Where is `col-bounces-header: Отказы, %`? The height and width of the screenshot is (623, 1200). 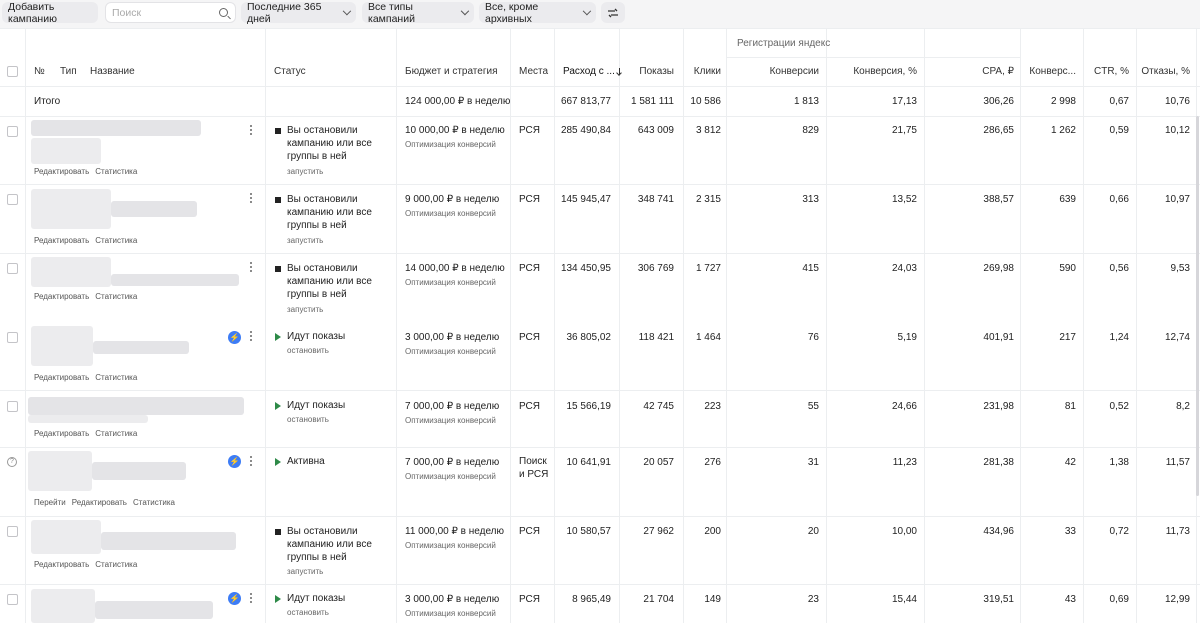
col-bounces-header: Отказы, % is located at coordinates (1165, 71).